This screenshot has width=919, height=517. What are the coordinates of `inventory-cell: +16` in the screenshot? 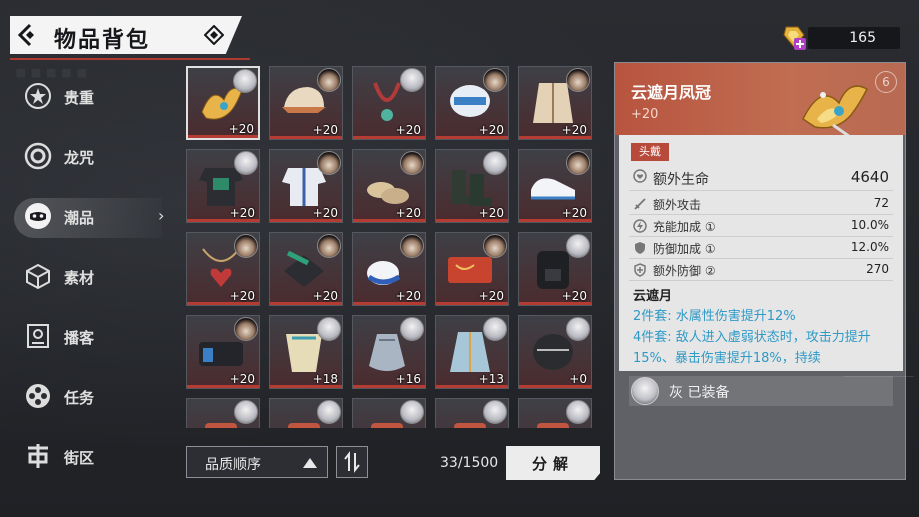 It's located at (389, 352).